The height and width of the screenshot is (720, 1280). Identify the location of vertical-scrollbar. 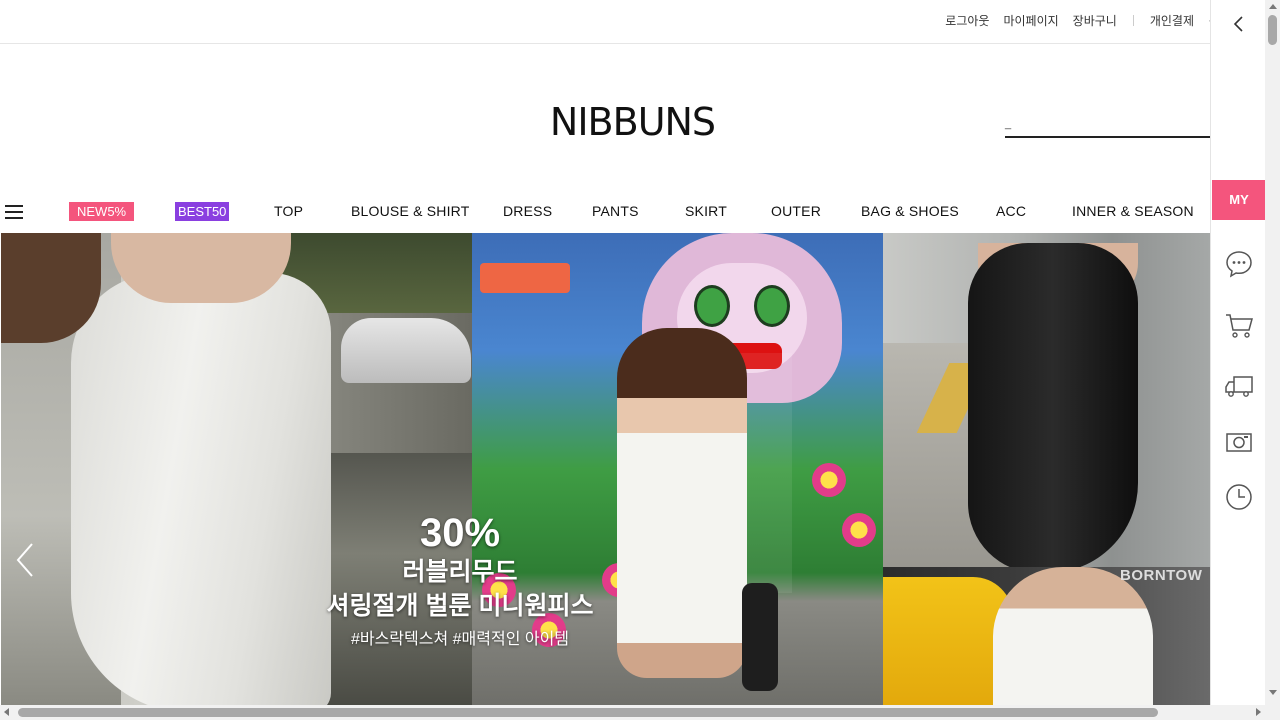
(1272, 352).